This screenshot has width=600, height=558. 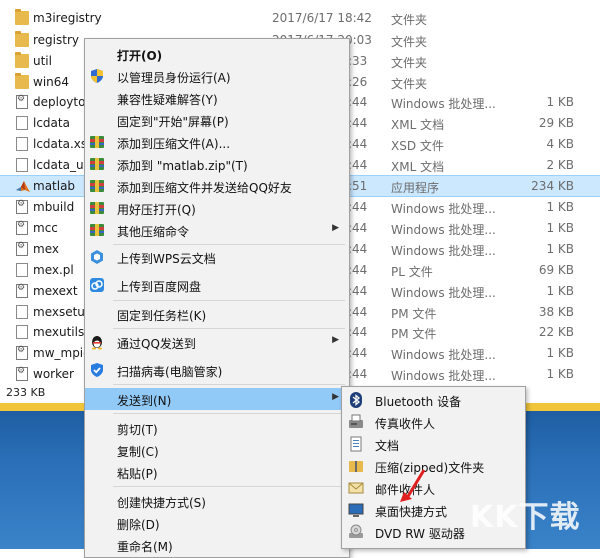 I want to click on baidu-cloud-icon, so click(x=97, y=285).